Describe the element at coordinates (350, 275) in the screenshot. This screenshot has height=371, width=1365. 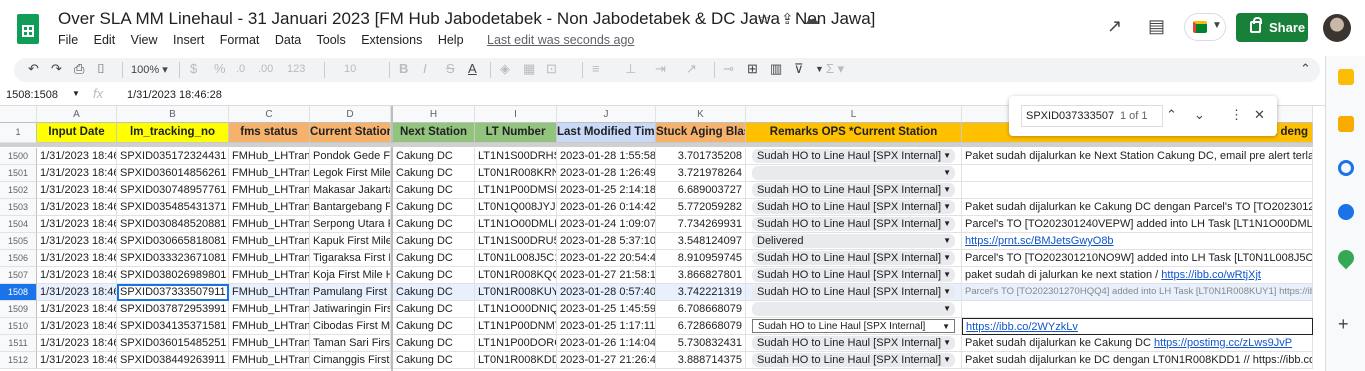
I see `cell: Koja First Mile H` at that location.